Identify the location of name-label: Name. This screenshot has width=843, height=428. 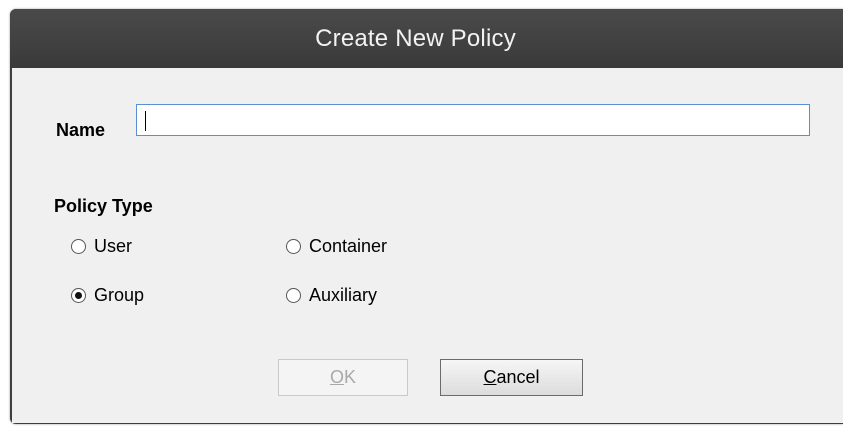
(81, 130).